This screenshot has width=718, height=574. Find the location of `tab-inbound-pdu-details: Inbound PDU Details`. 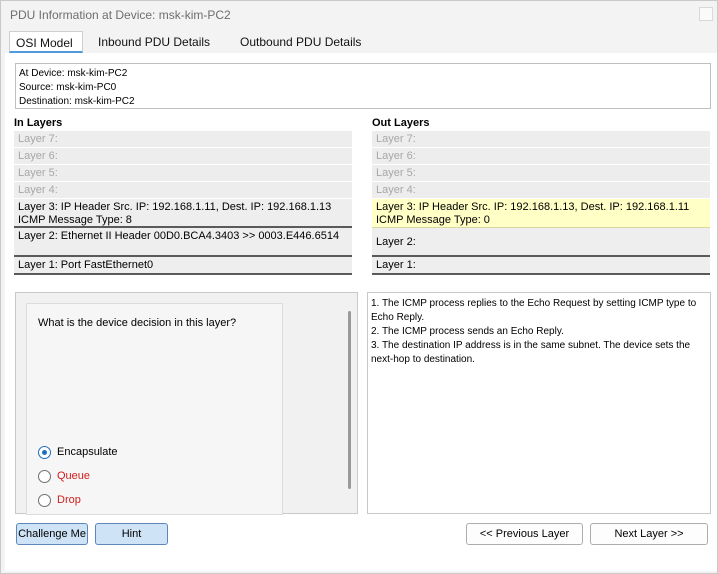

tab-inbound-pdu-details: Inbound PDU Details is located at coordinates (160, 42).